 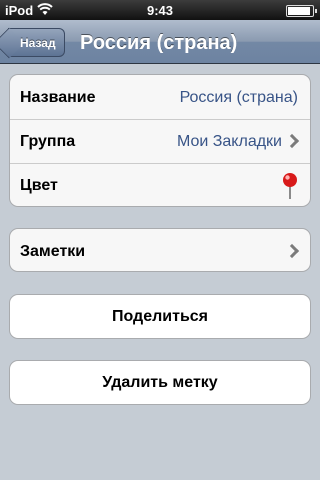 I want to click on page-title: Россия (страна), so click(x=159, y=43).